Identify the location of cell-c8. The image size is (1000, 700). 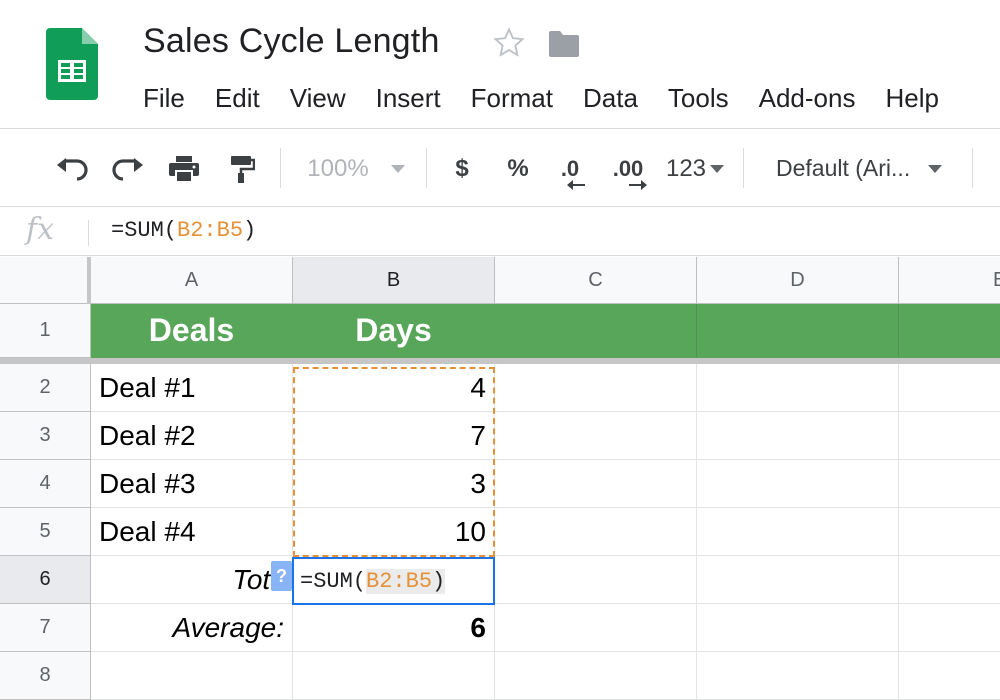
(596, 676).